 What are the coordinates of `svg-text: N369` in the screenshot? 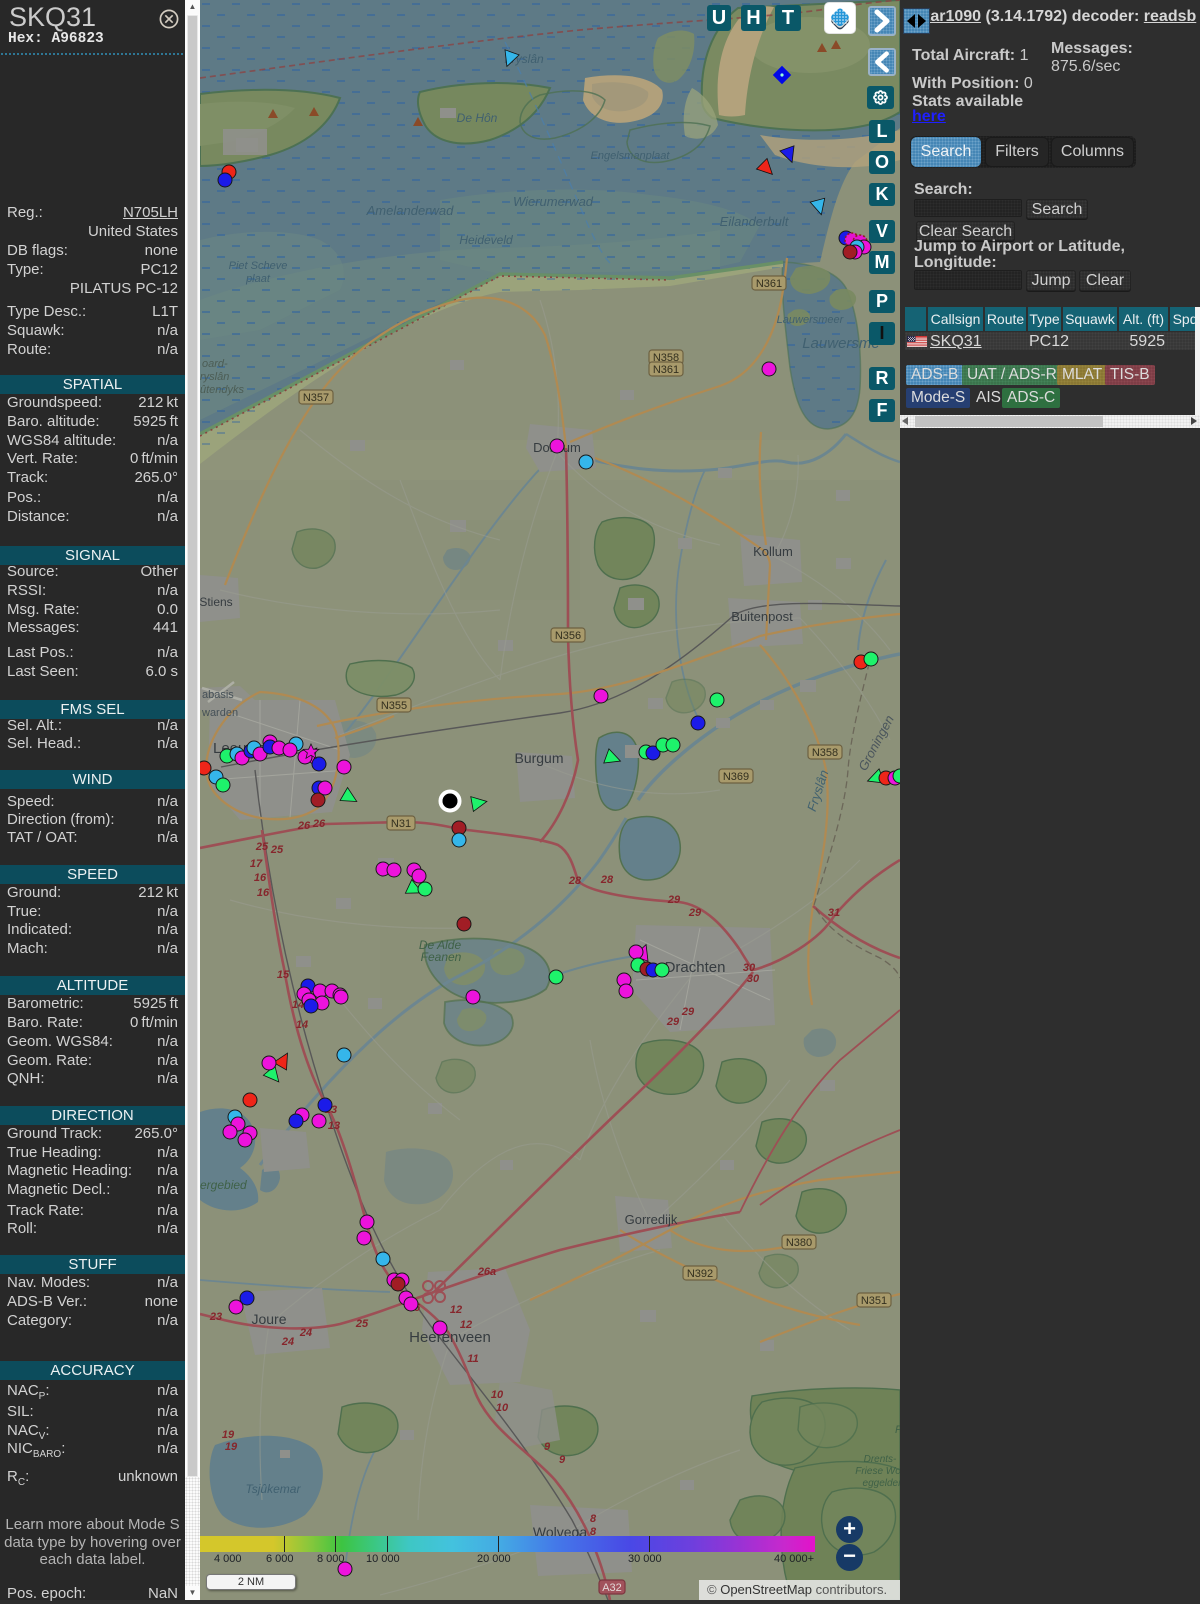 It's located at (736, 777).